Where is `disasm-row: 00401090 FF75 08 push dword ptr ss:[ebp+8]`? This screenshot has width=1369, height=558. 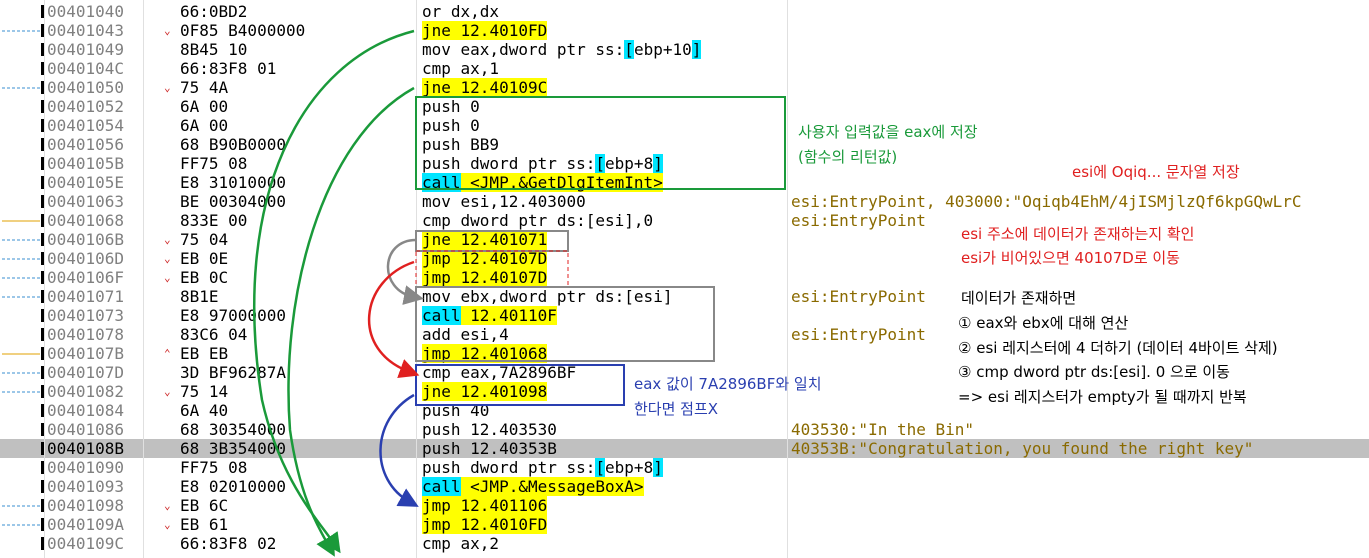 disasm-row: 00401090 FF75 08 push dword ptr ss:[ebp+8] is located at coordinates (684, 467).